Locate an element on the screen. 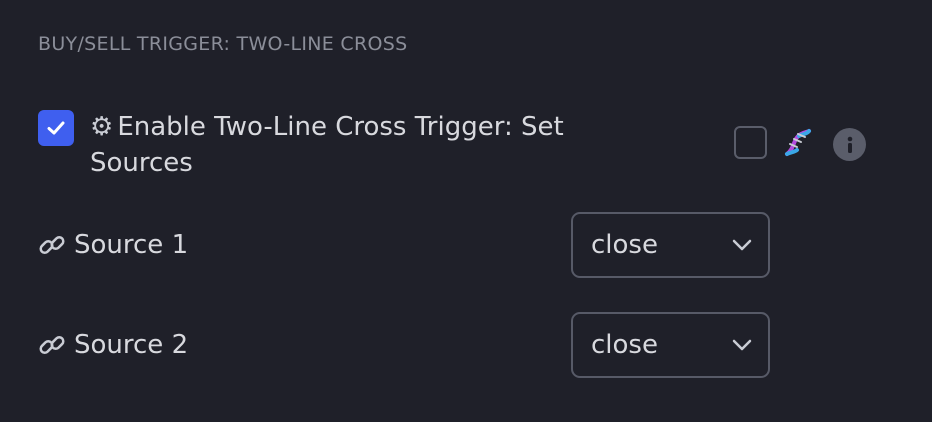  check-icon is located at coordinates (56, 128).